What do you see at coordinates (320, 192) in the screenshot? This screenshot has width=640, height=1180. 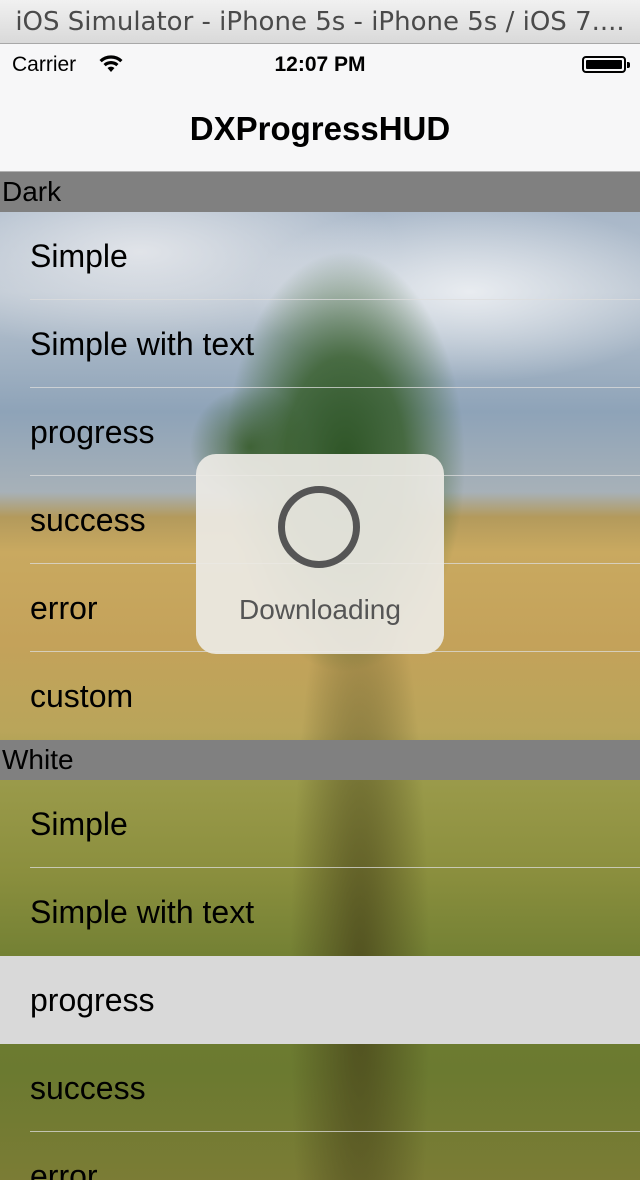 I see `section-header-dark: Dark` at bounding box center [320, 192].